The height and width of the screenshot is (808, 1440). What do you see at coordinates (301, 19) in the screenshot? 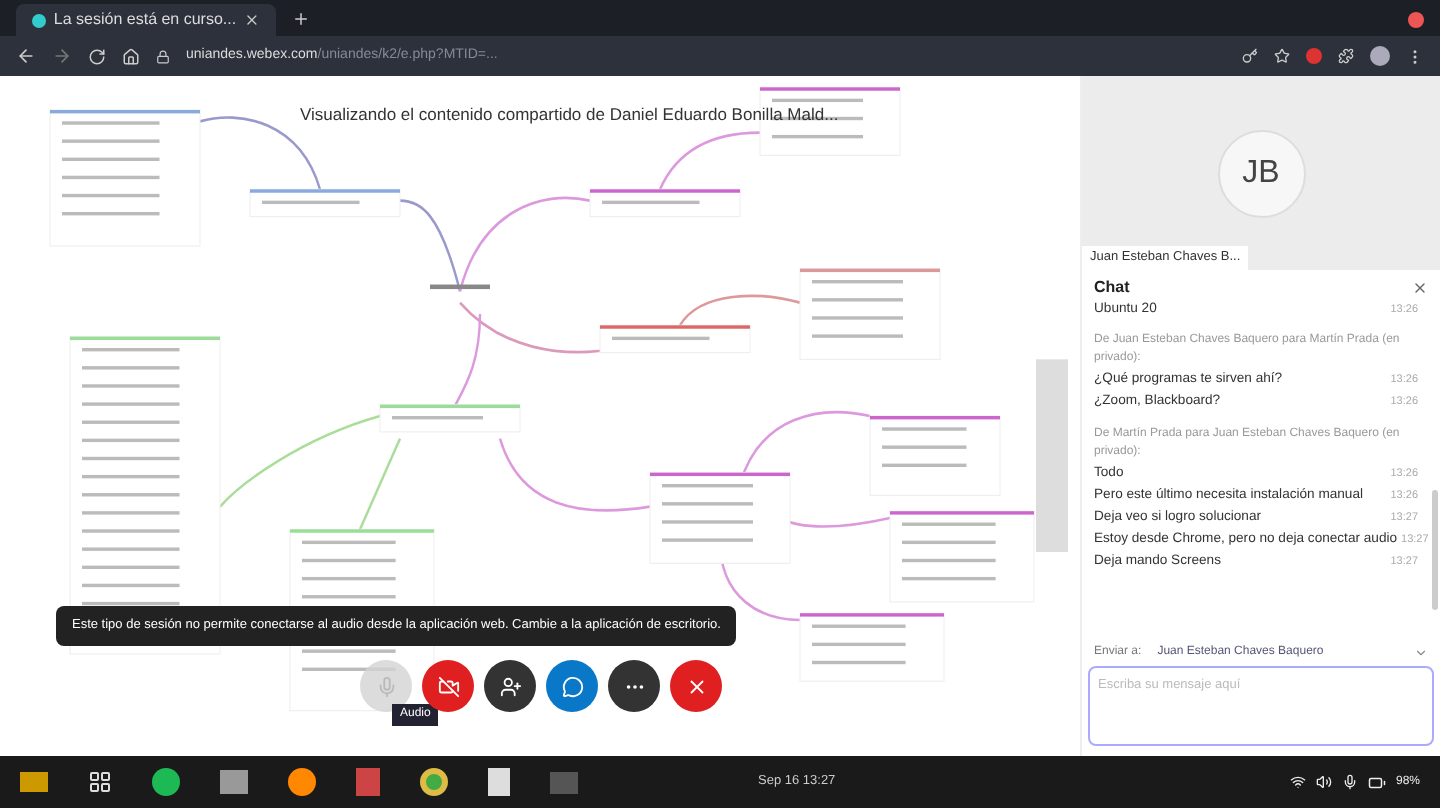
I see `new-tab-icon` at bounding box center [301, 19].